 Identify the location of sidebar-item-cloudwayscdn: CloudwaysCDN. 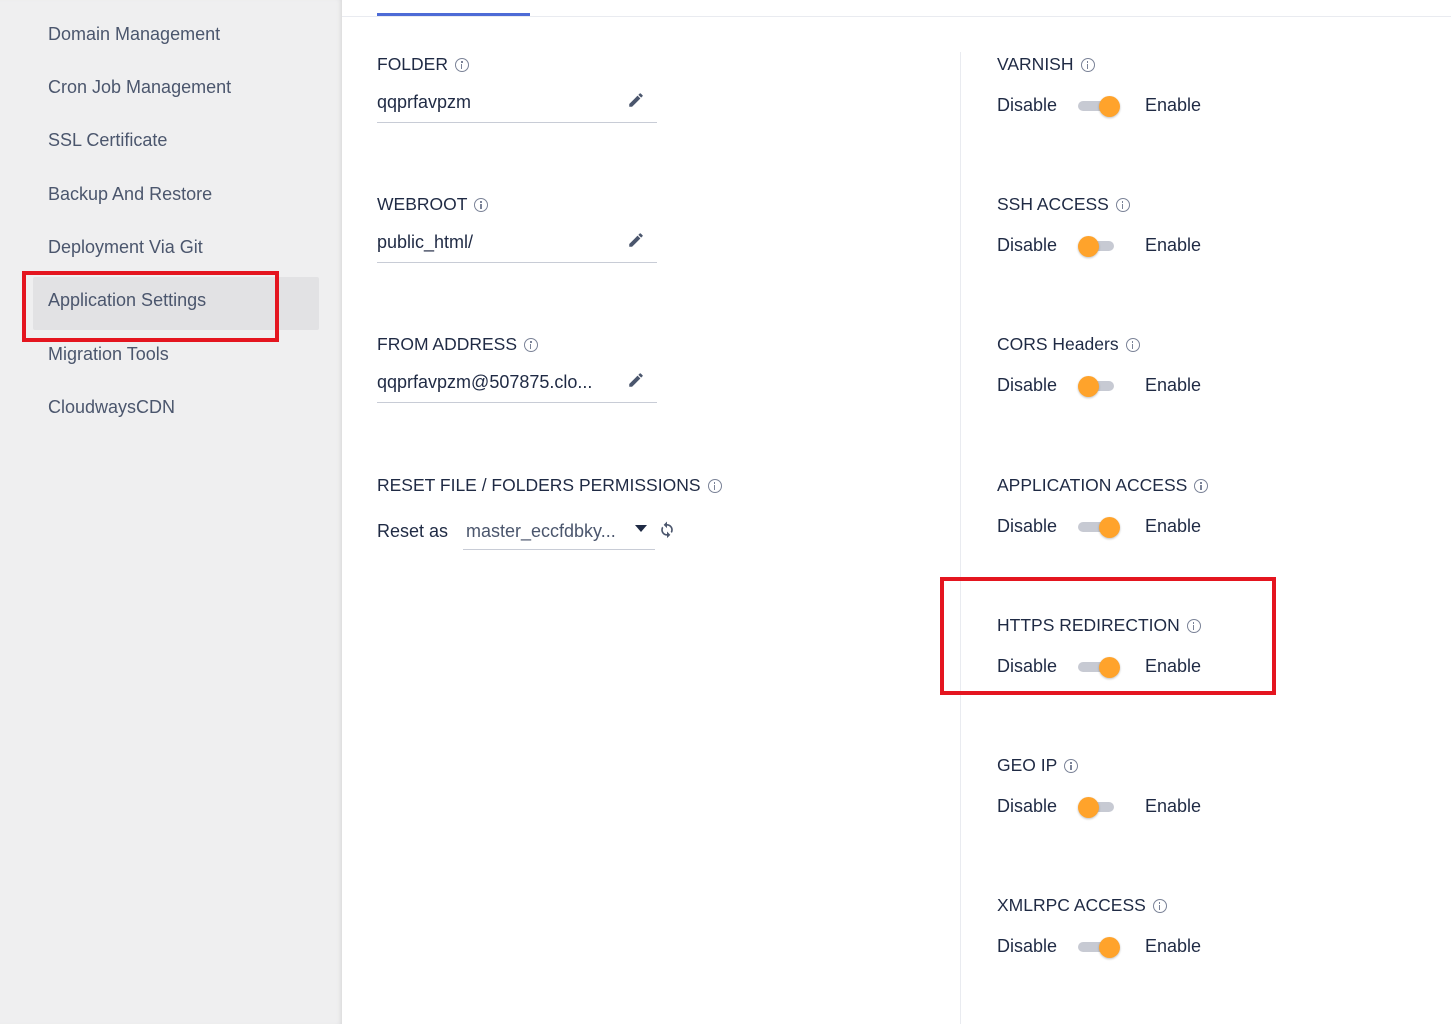
(111, 407).